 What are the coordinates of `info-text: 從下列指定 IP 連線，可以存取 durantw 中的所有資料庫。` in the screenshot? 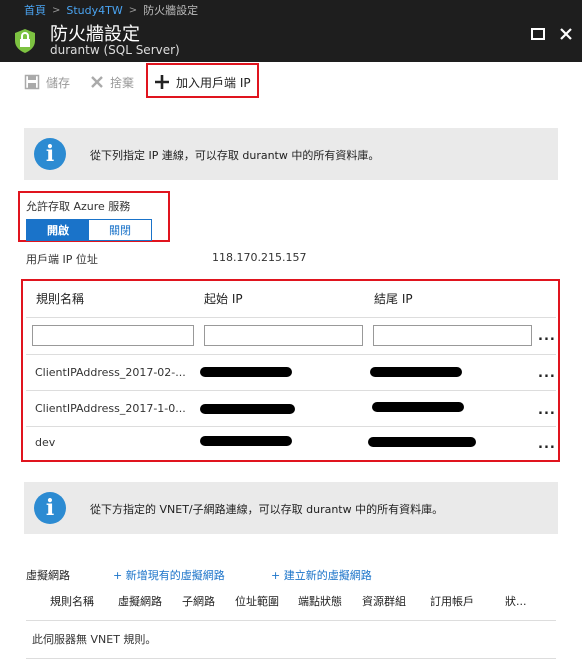 It's located at (235, 155).